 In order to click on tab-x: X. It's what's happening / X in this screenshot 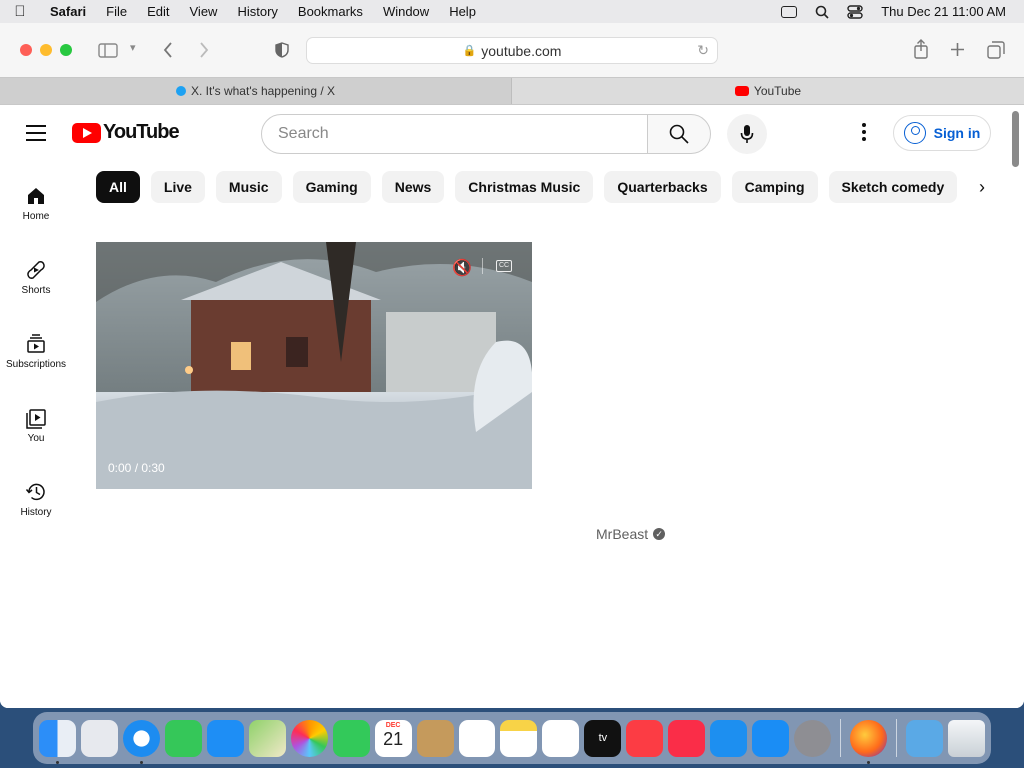, I will do `click(256, 91)`.